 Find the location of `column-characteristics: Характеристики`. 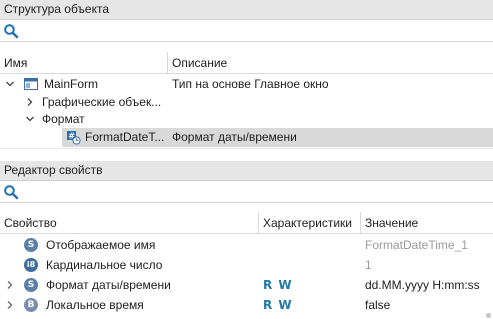

column-characteristics: Характеристики is located at coordinates (305, 223).